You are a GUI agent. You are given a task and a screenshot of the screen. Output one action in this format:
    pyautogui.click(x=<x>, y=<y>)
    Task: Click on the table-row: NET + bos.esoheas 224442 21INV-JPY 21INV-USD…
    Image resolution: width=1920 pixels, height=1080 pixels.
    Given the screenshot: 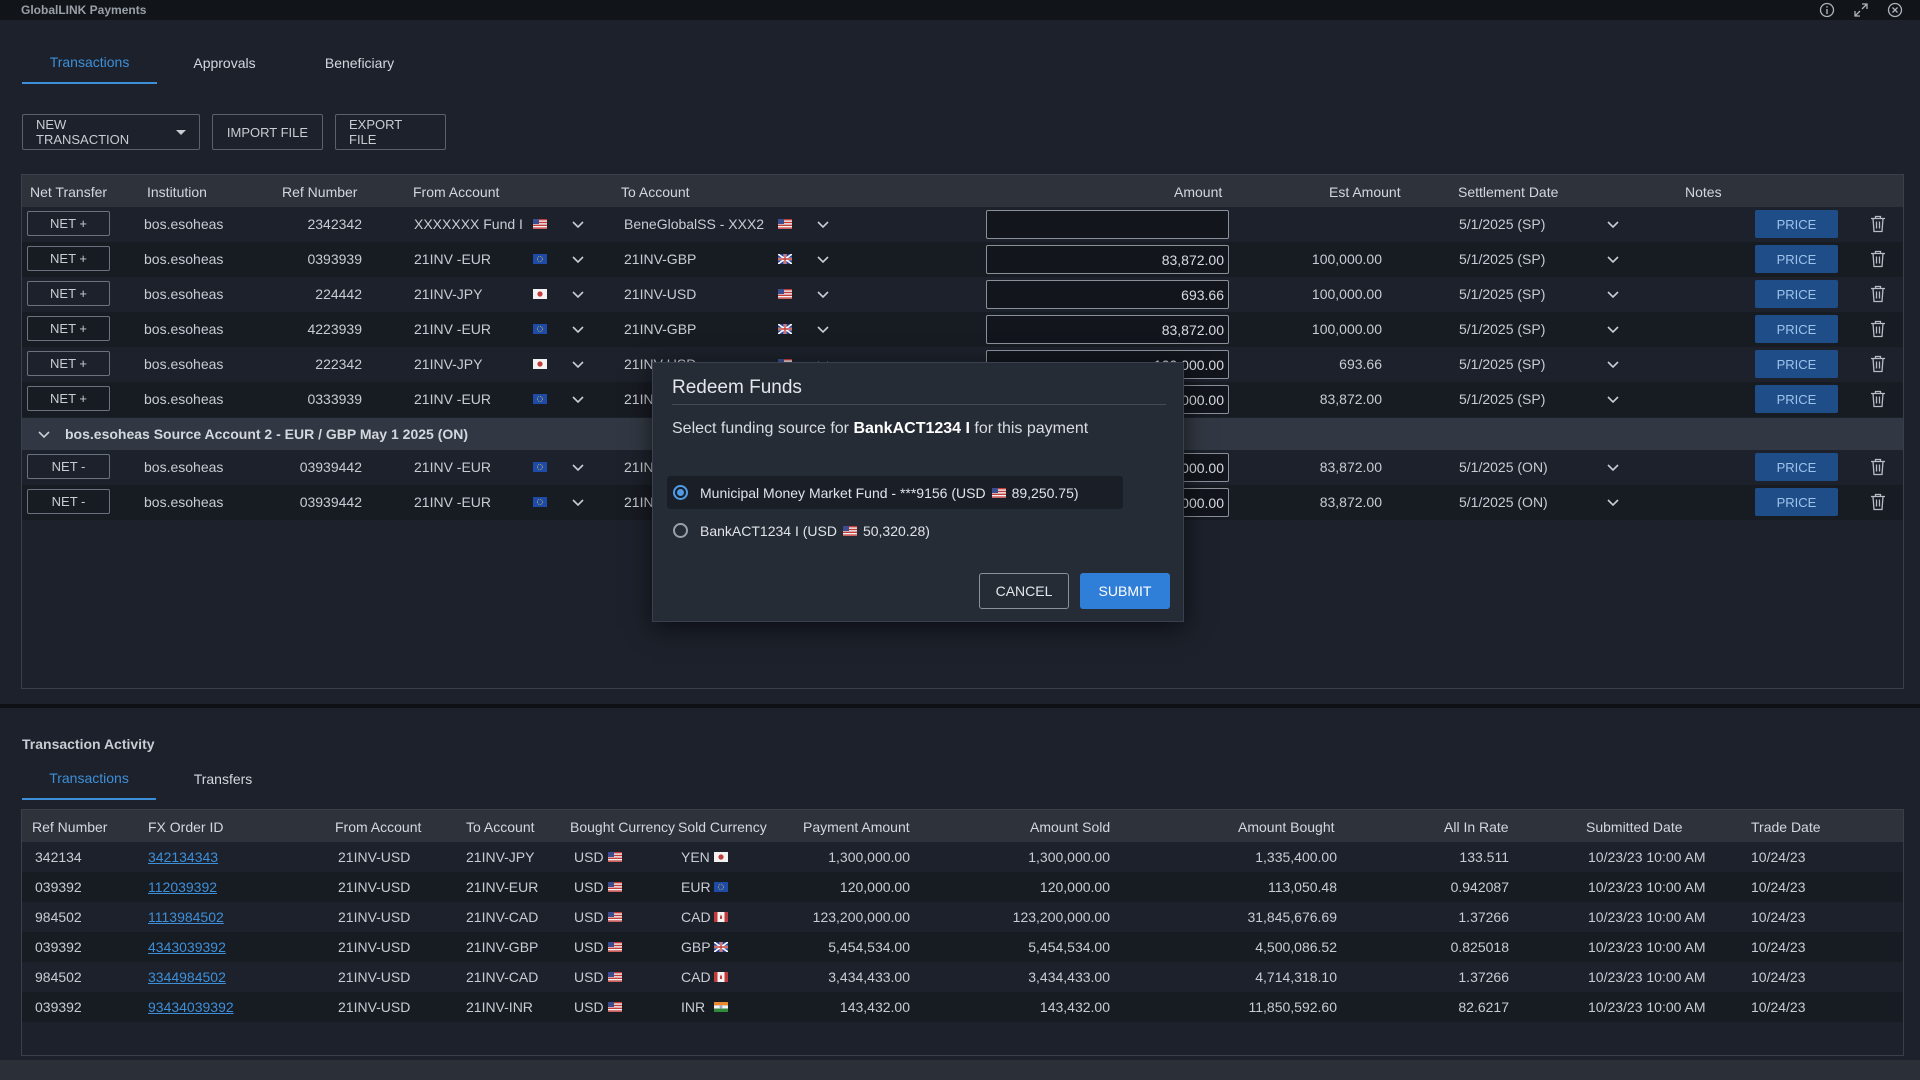 What is the action you would take?
    pyautogui.click(x=962, y=294)
    